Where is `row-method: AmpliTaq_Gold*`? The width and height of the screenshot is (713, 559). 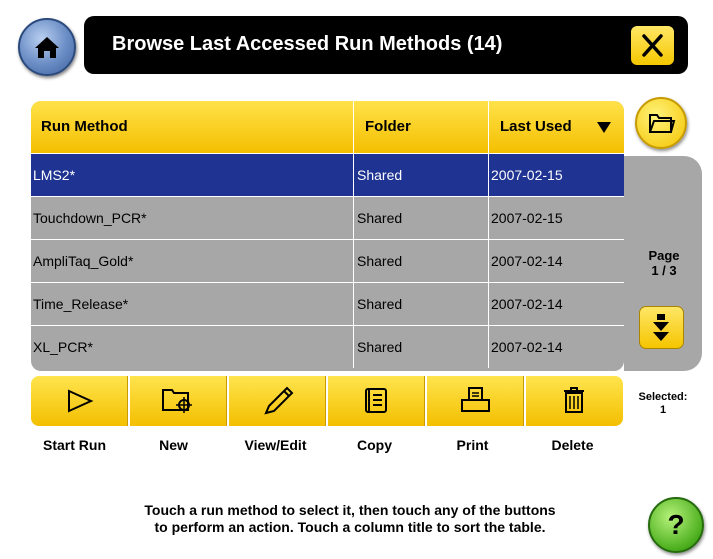 row-method: AmpliTaq_Gold* is located at coordinates (83, 261).